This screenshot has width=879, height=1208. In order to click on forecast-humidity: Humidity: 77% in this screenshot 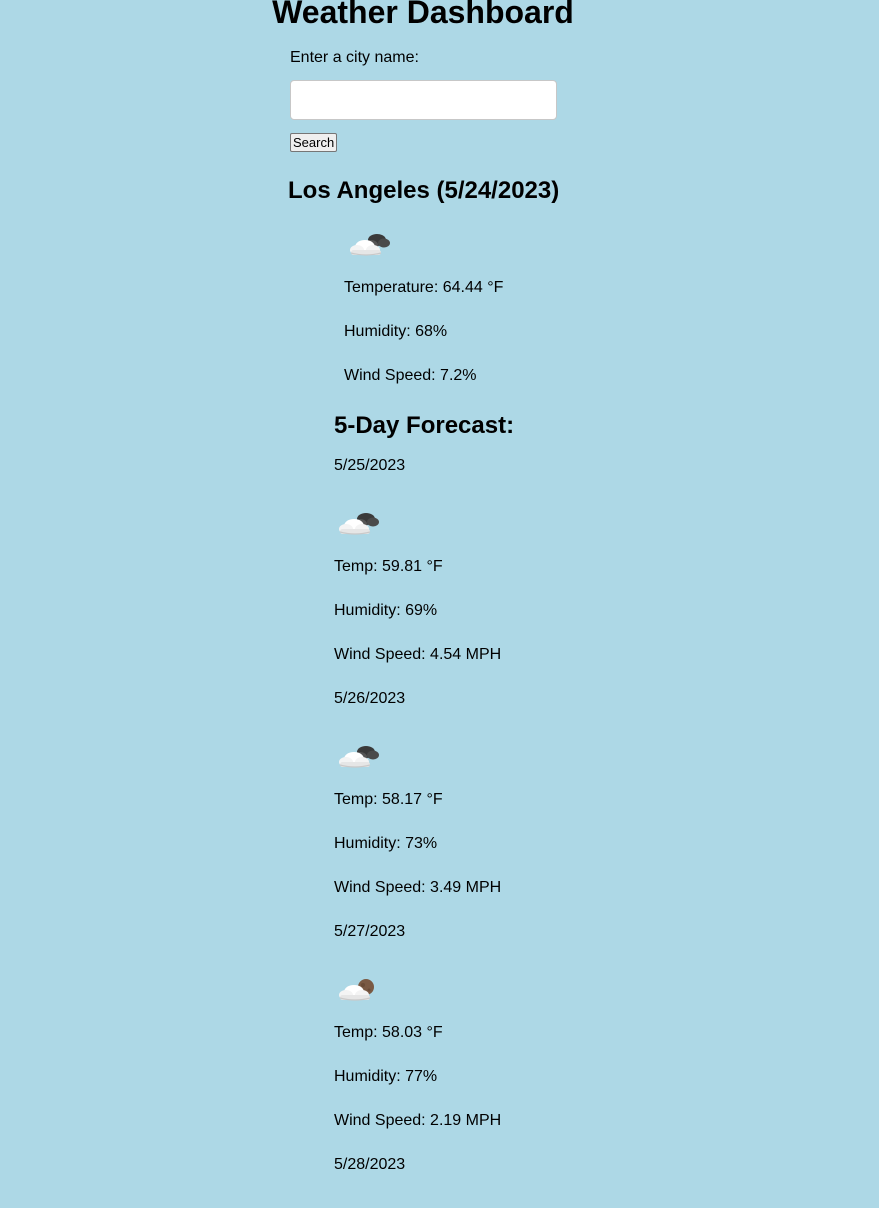, I will do `click(386, 1076)`.